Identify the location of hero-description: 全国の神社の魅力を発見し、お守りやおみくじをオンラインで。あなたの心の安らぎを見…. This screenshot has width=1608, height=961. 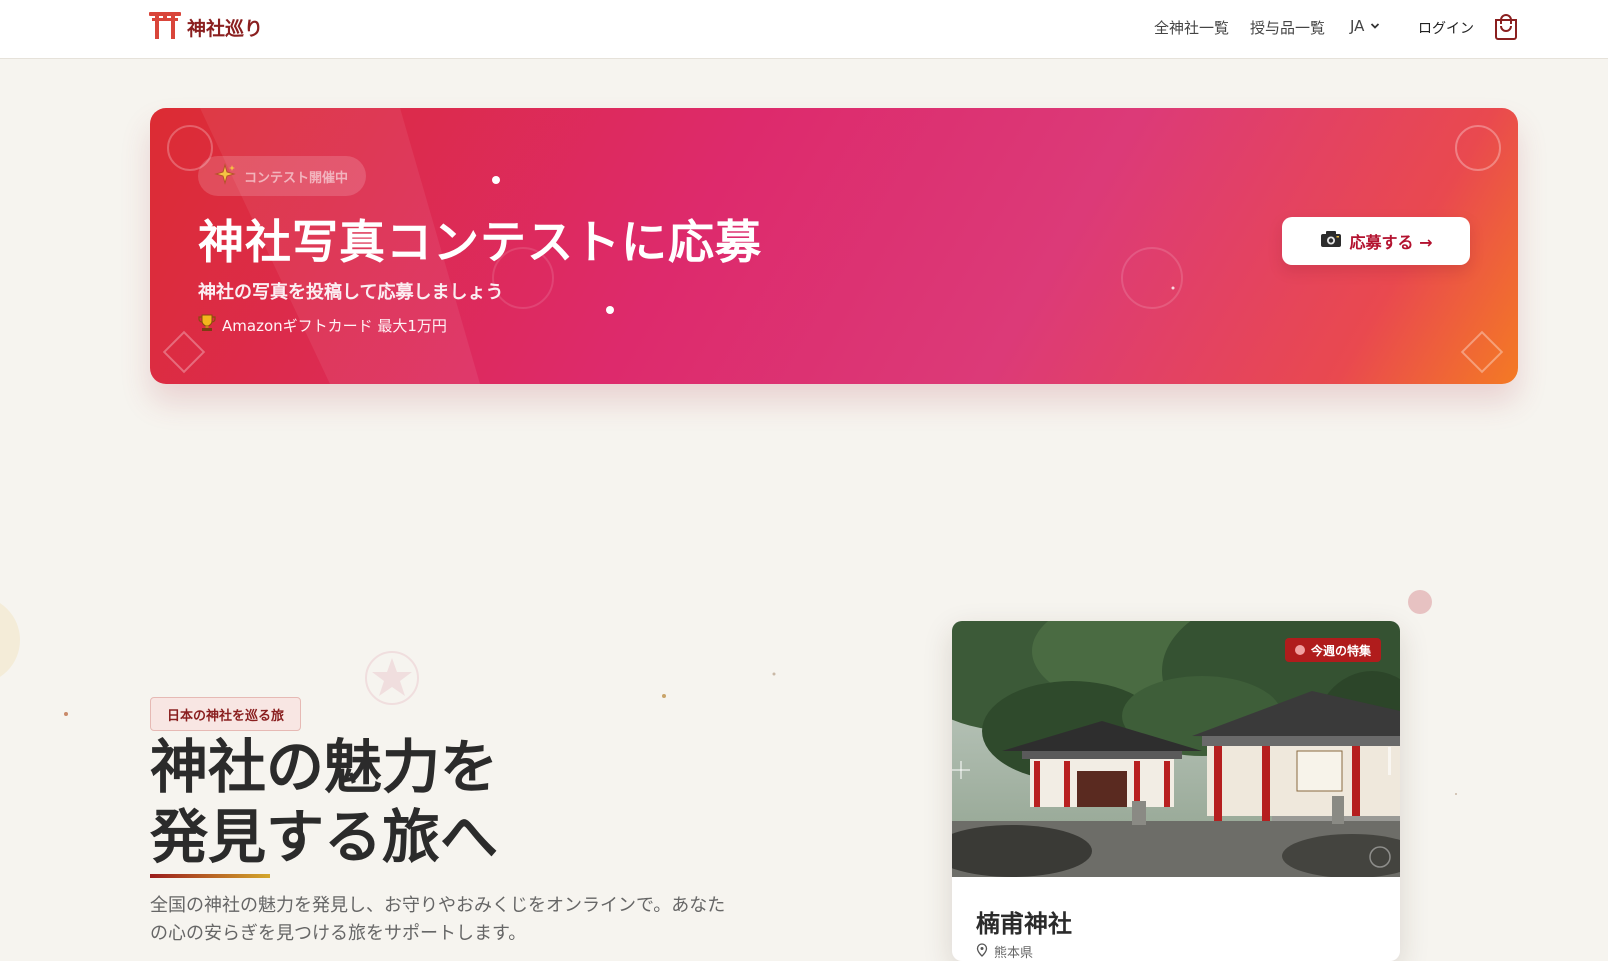
(438, 919).